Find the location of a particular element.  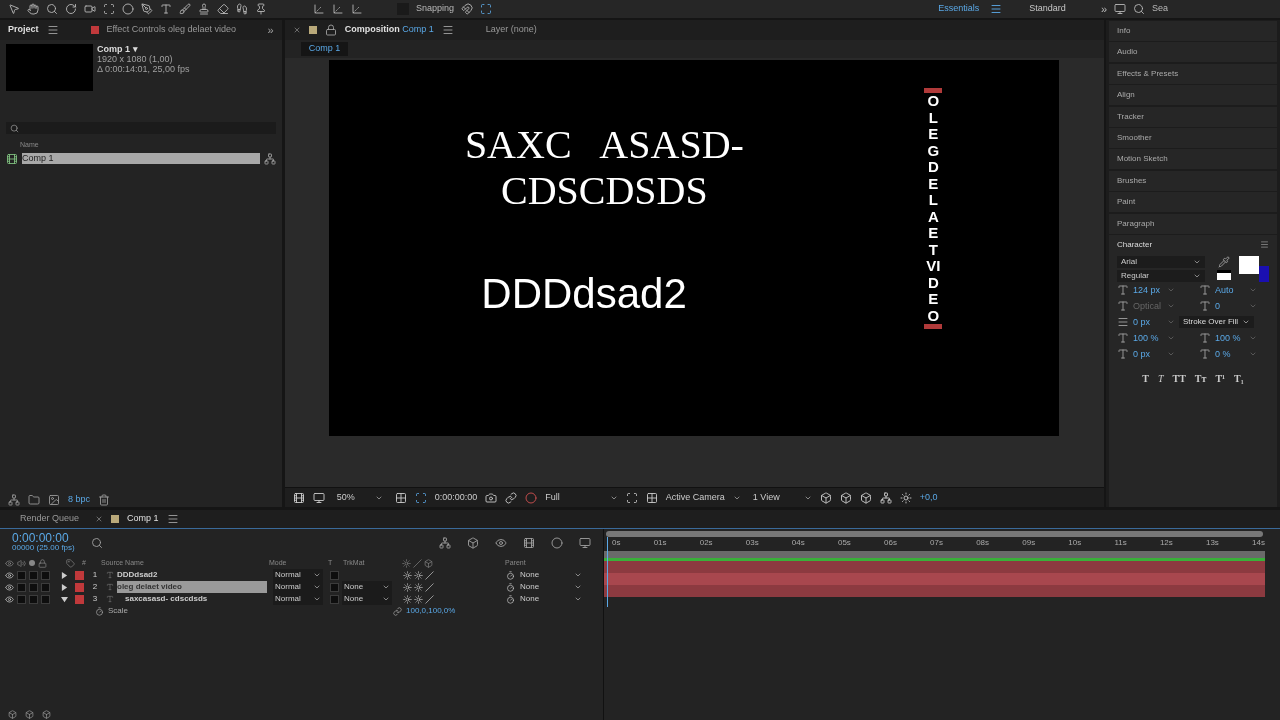

panel-tab: Comp 1 is located at coordinates (143, 519).